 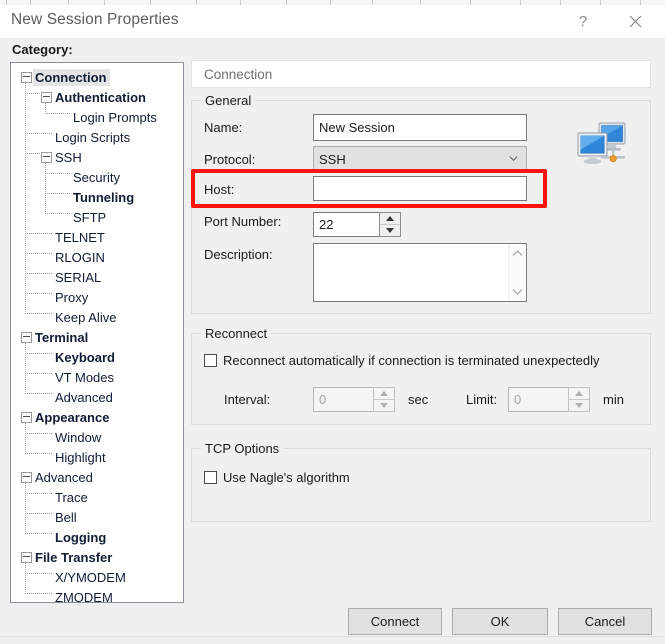 I want to click on description-scrollbar, so click(x=517, y=272).